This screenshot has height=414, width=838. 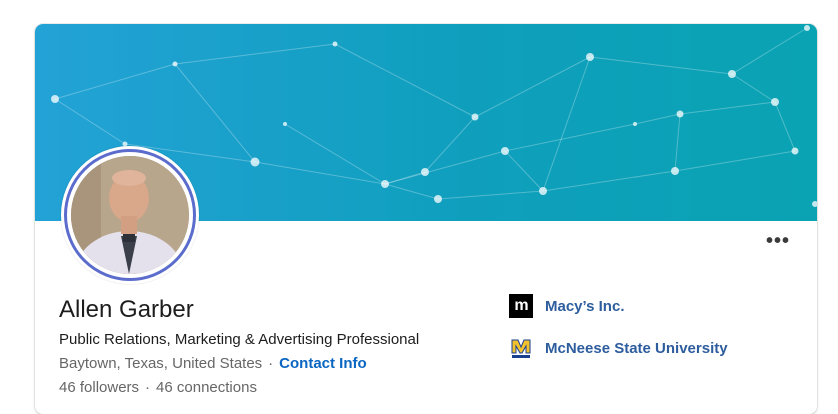 I want to click on current-company-link: m Macy’s Inc., so click(x=566, y=306).